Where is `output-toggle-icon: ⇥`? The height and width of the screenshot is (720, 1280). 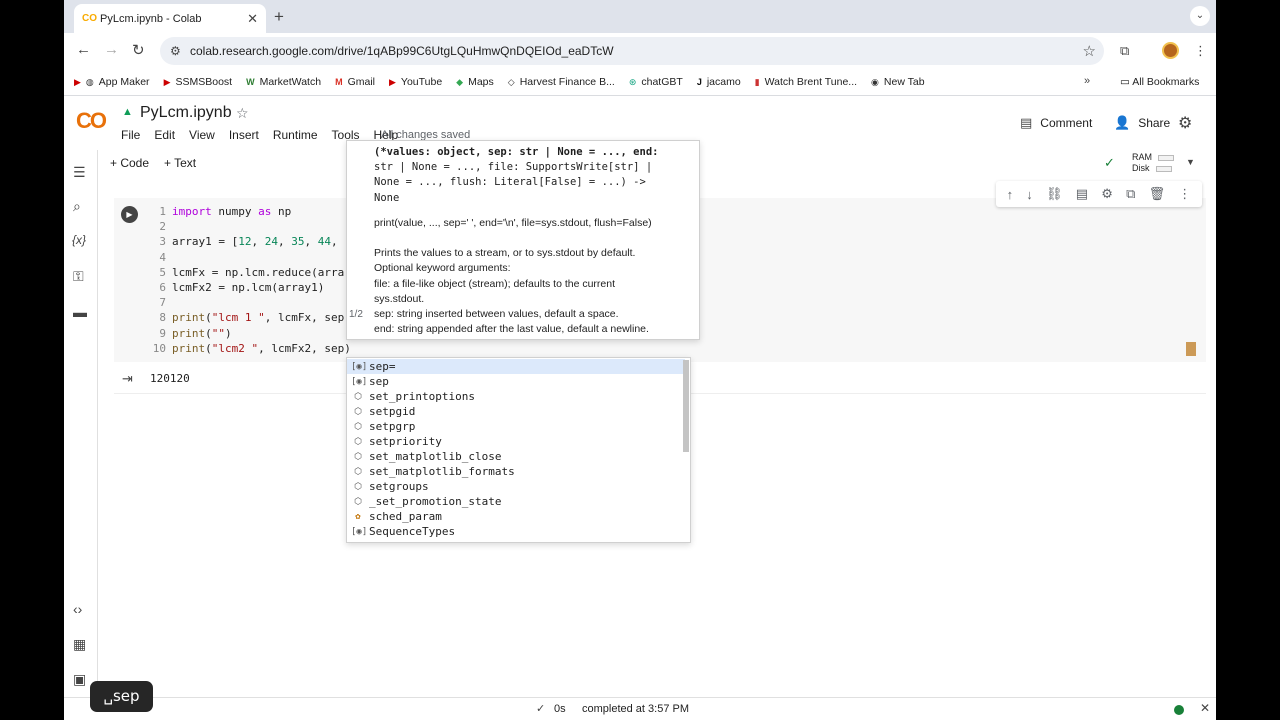
output-toggle-icon: ⇥ is located at coordinates (127, 379).